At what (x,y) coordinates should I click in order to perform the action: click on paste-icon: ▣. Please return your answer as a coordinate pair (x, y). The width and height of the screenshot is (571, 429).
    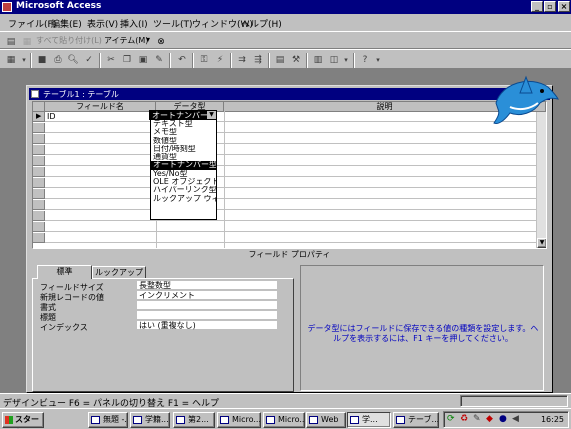
    Looking at the image, I should click on (143, 60).